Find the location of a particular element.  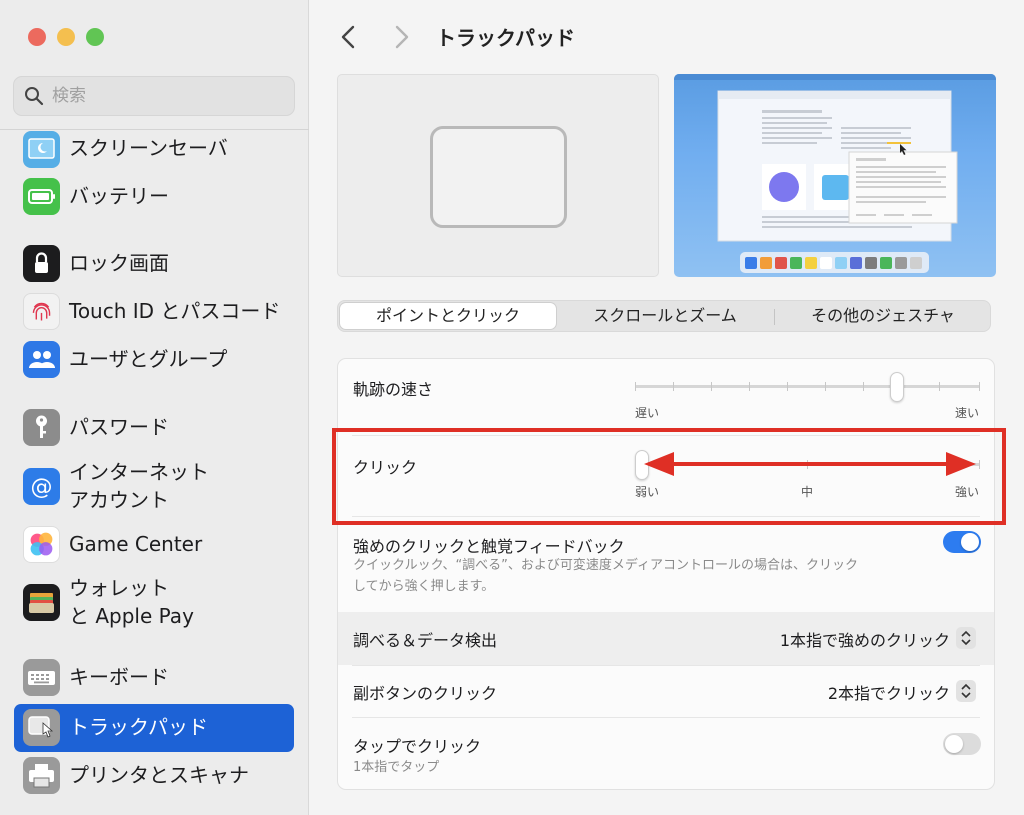

search-field is located at coordinates (154, 96).